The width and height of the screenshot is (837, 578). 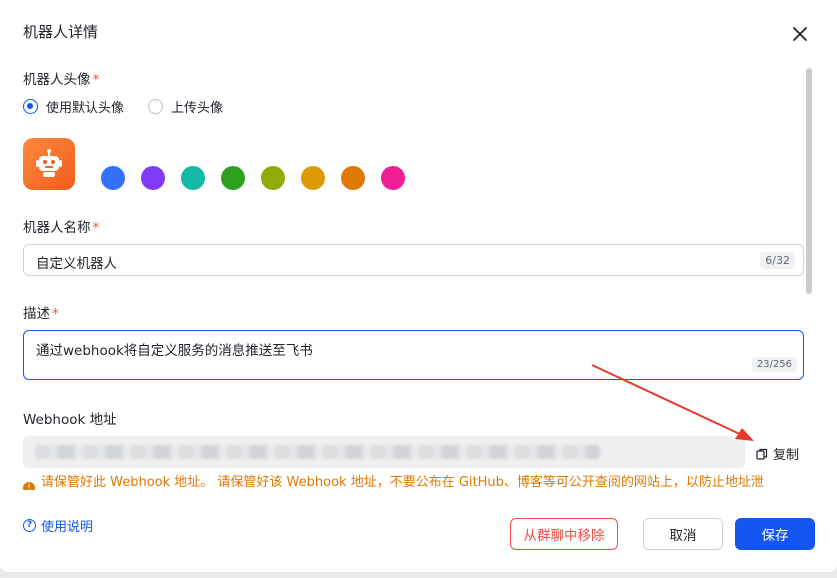 I want to click on color-swatch-blue, so click(x=113, y=178).